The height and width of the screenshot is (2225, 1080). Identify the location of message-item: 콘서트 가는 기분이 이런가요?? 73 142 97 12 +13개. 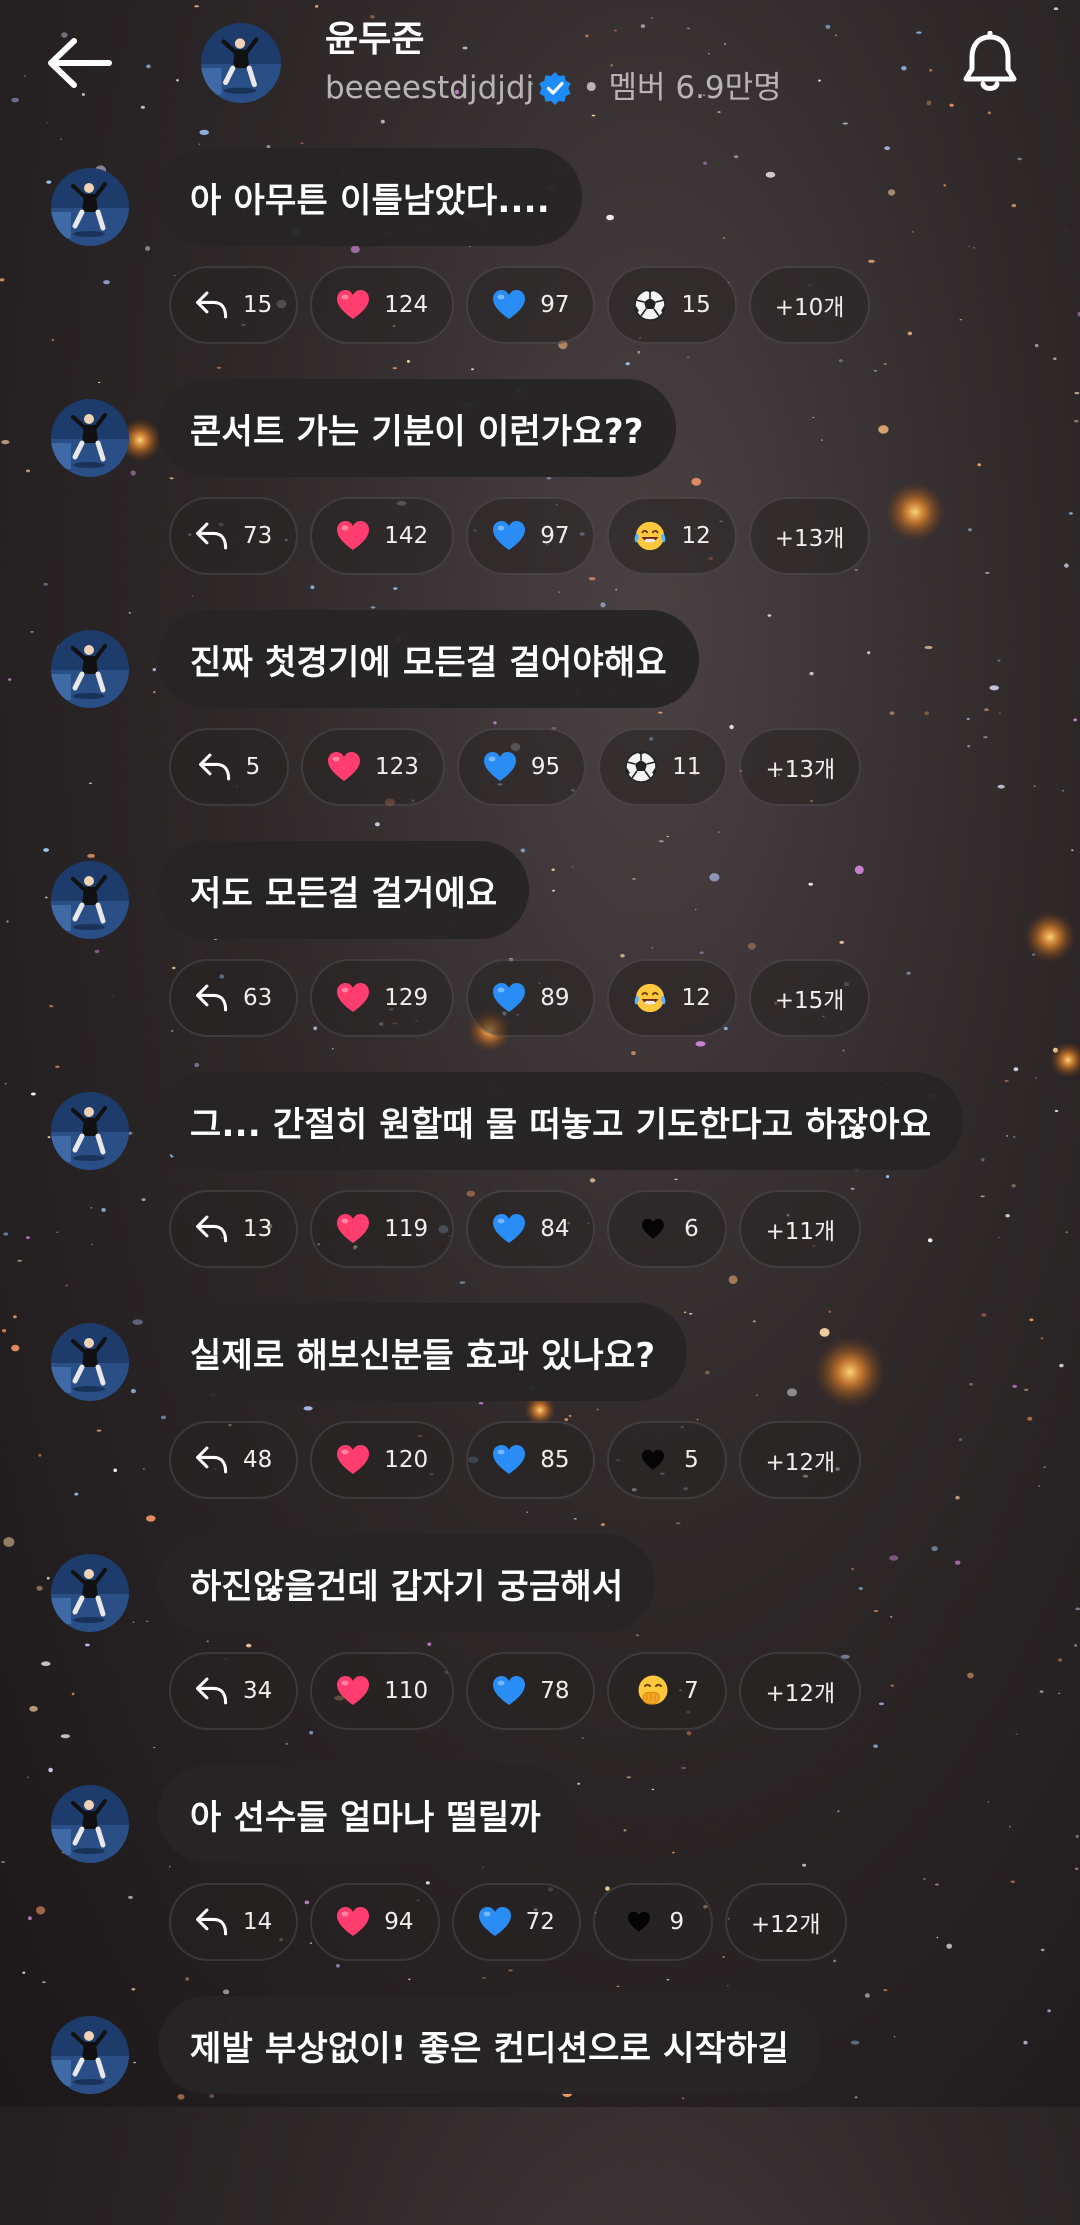
(540, 492).